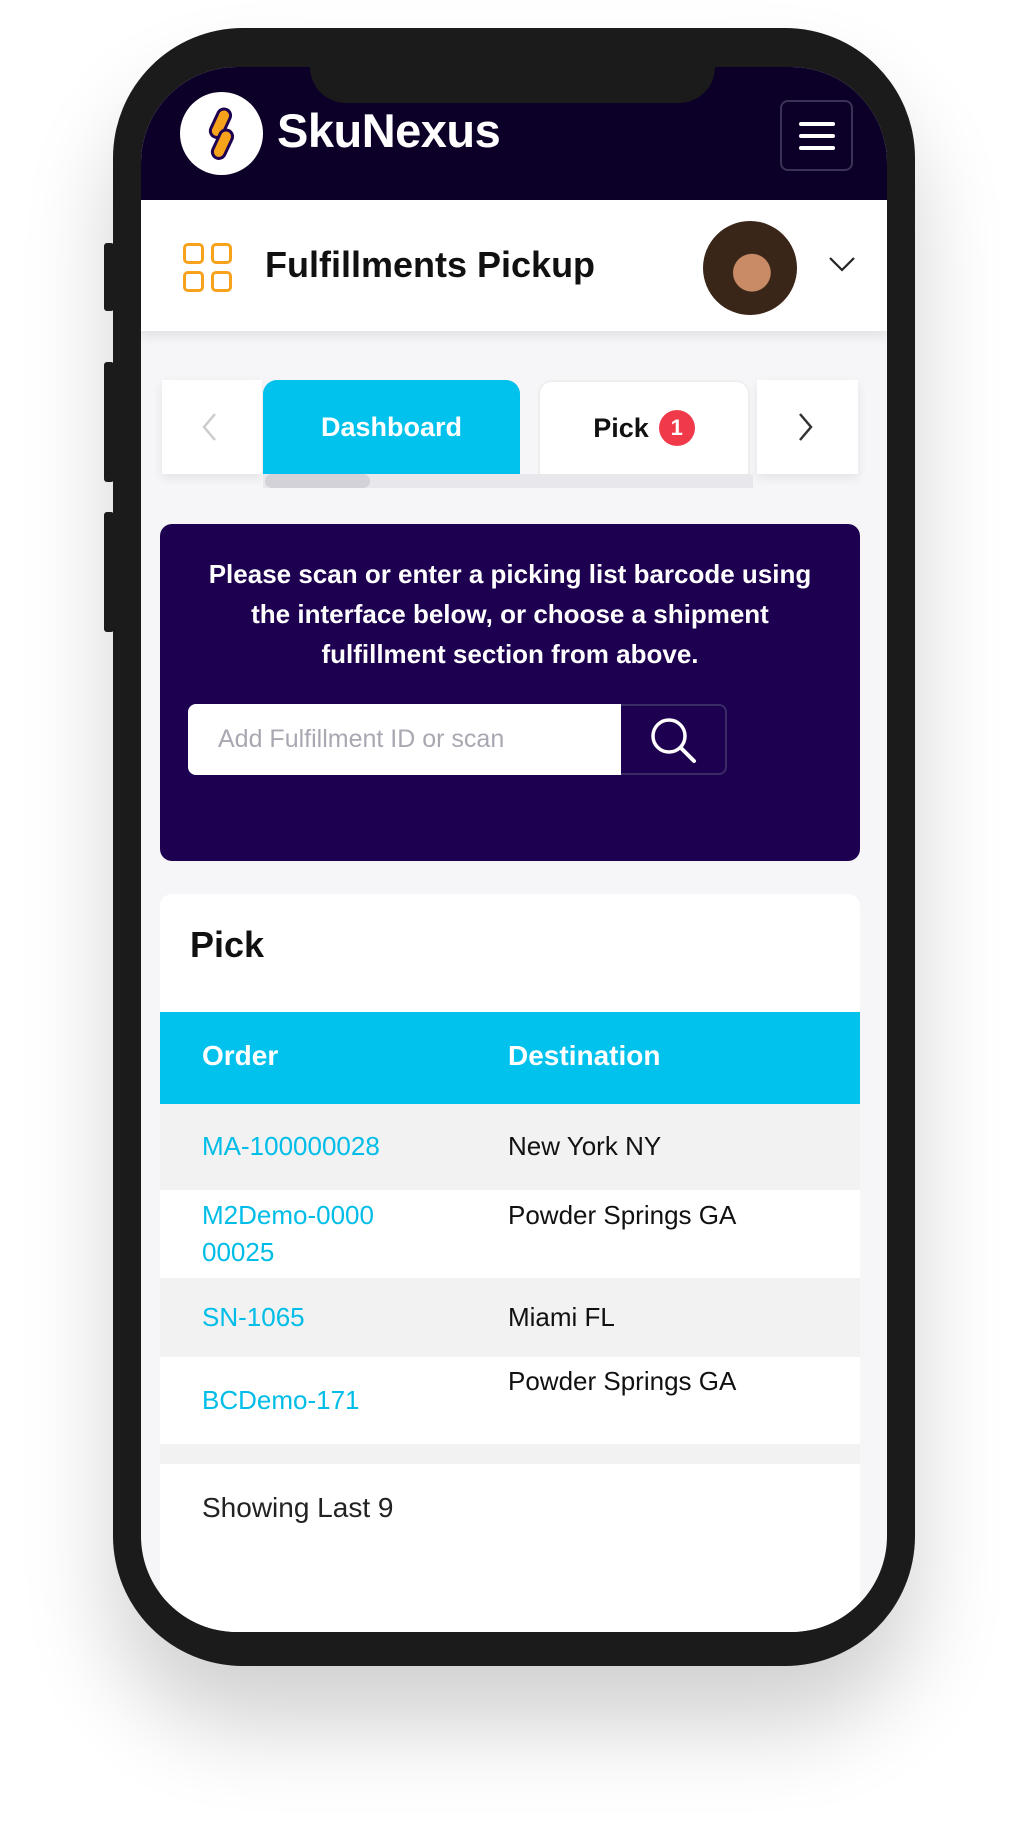 This screenshot has width=1010, height=1833. I want to click on tab-pick: Pick 1, so click(644, 427).